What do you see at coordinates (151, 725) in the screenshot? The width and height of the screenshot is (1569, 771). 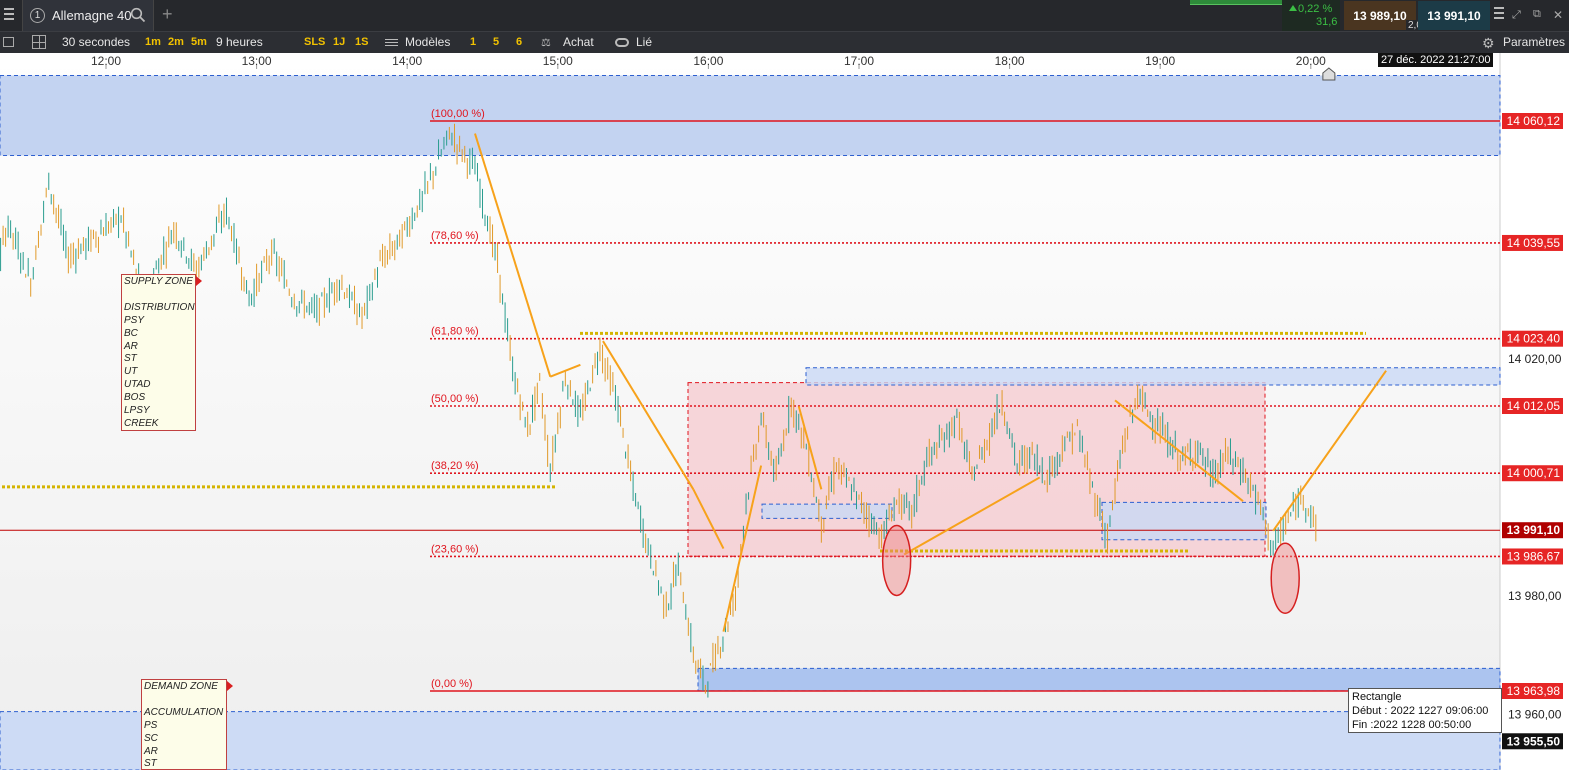 I see `demand-zone-item: PS` at bounding box center [151, 725].